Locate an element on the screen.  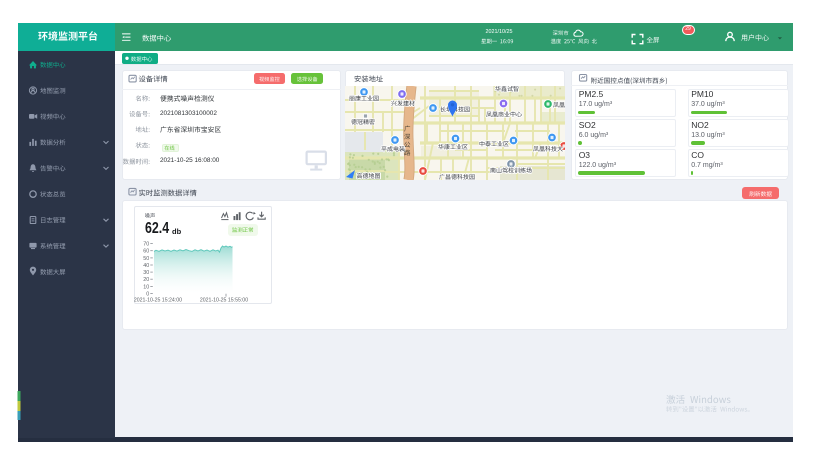
svg-text: 50 is located at coordinates (146, 259).